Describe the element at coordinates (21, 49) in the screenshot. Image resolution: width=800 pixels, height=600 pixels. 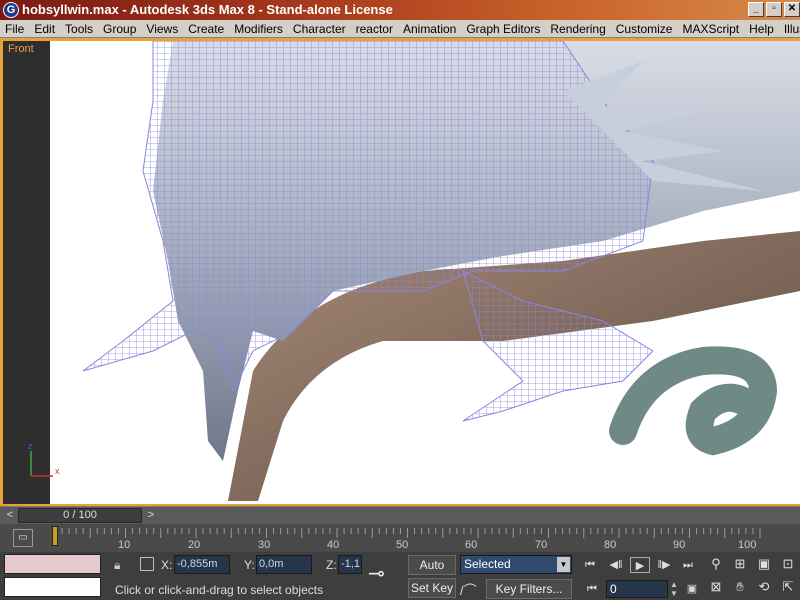
I see `viewport-label: Front` at that location.